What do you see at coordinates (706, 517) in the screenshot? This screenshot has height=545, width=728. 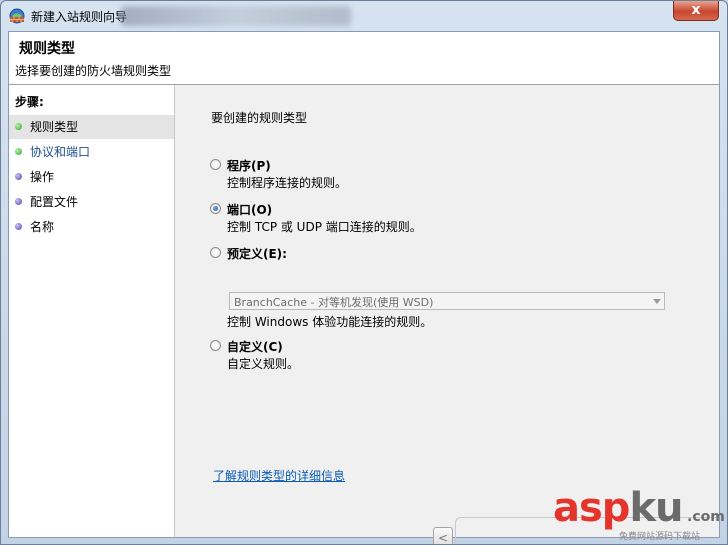 I see `watermark-dotcom: .com` at bounding box center [706, 517].